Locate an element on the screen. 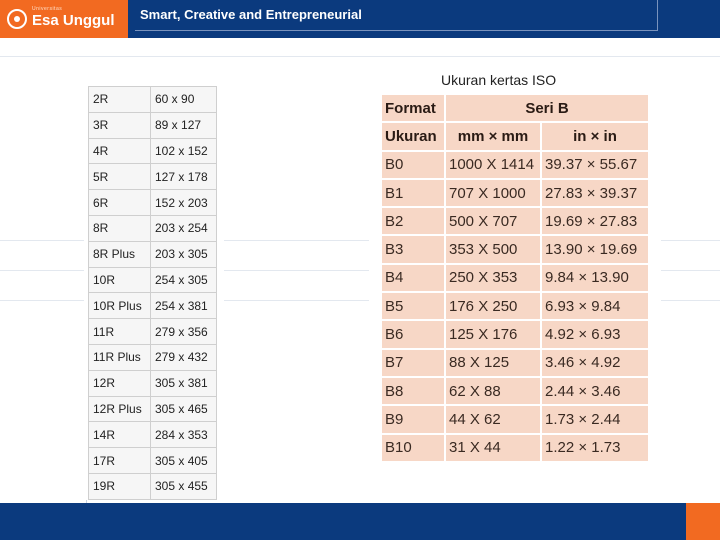 Image resolution: width=720 pixels, height=540 pixels. table-row: B1 707 X 1000 27.83 × 39.37 is located at coordinates (515, 193).